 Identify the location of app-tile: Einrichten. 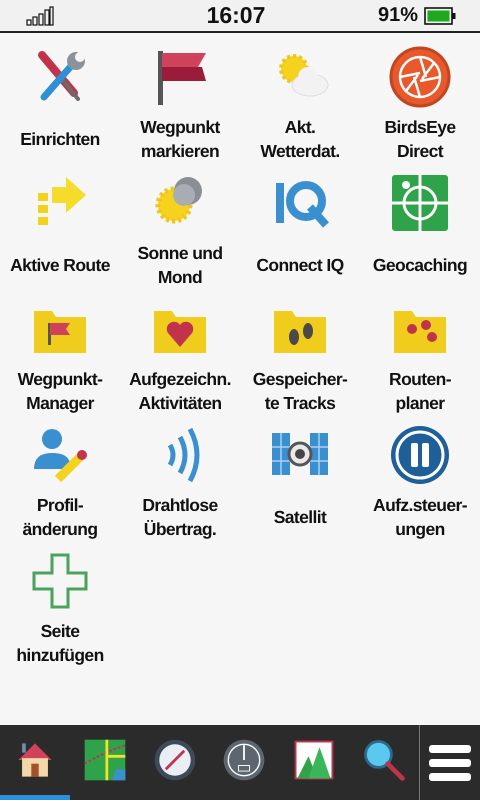
(60, 106).